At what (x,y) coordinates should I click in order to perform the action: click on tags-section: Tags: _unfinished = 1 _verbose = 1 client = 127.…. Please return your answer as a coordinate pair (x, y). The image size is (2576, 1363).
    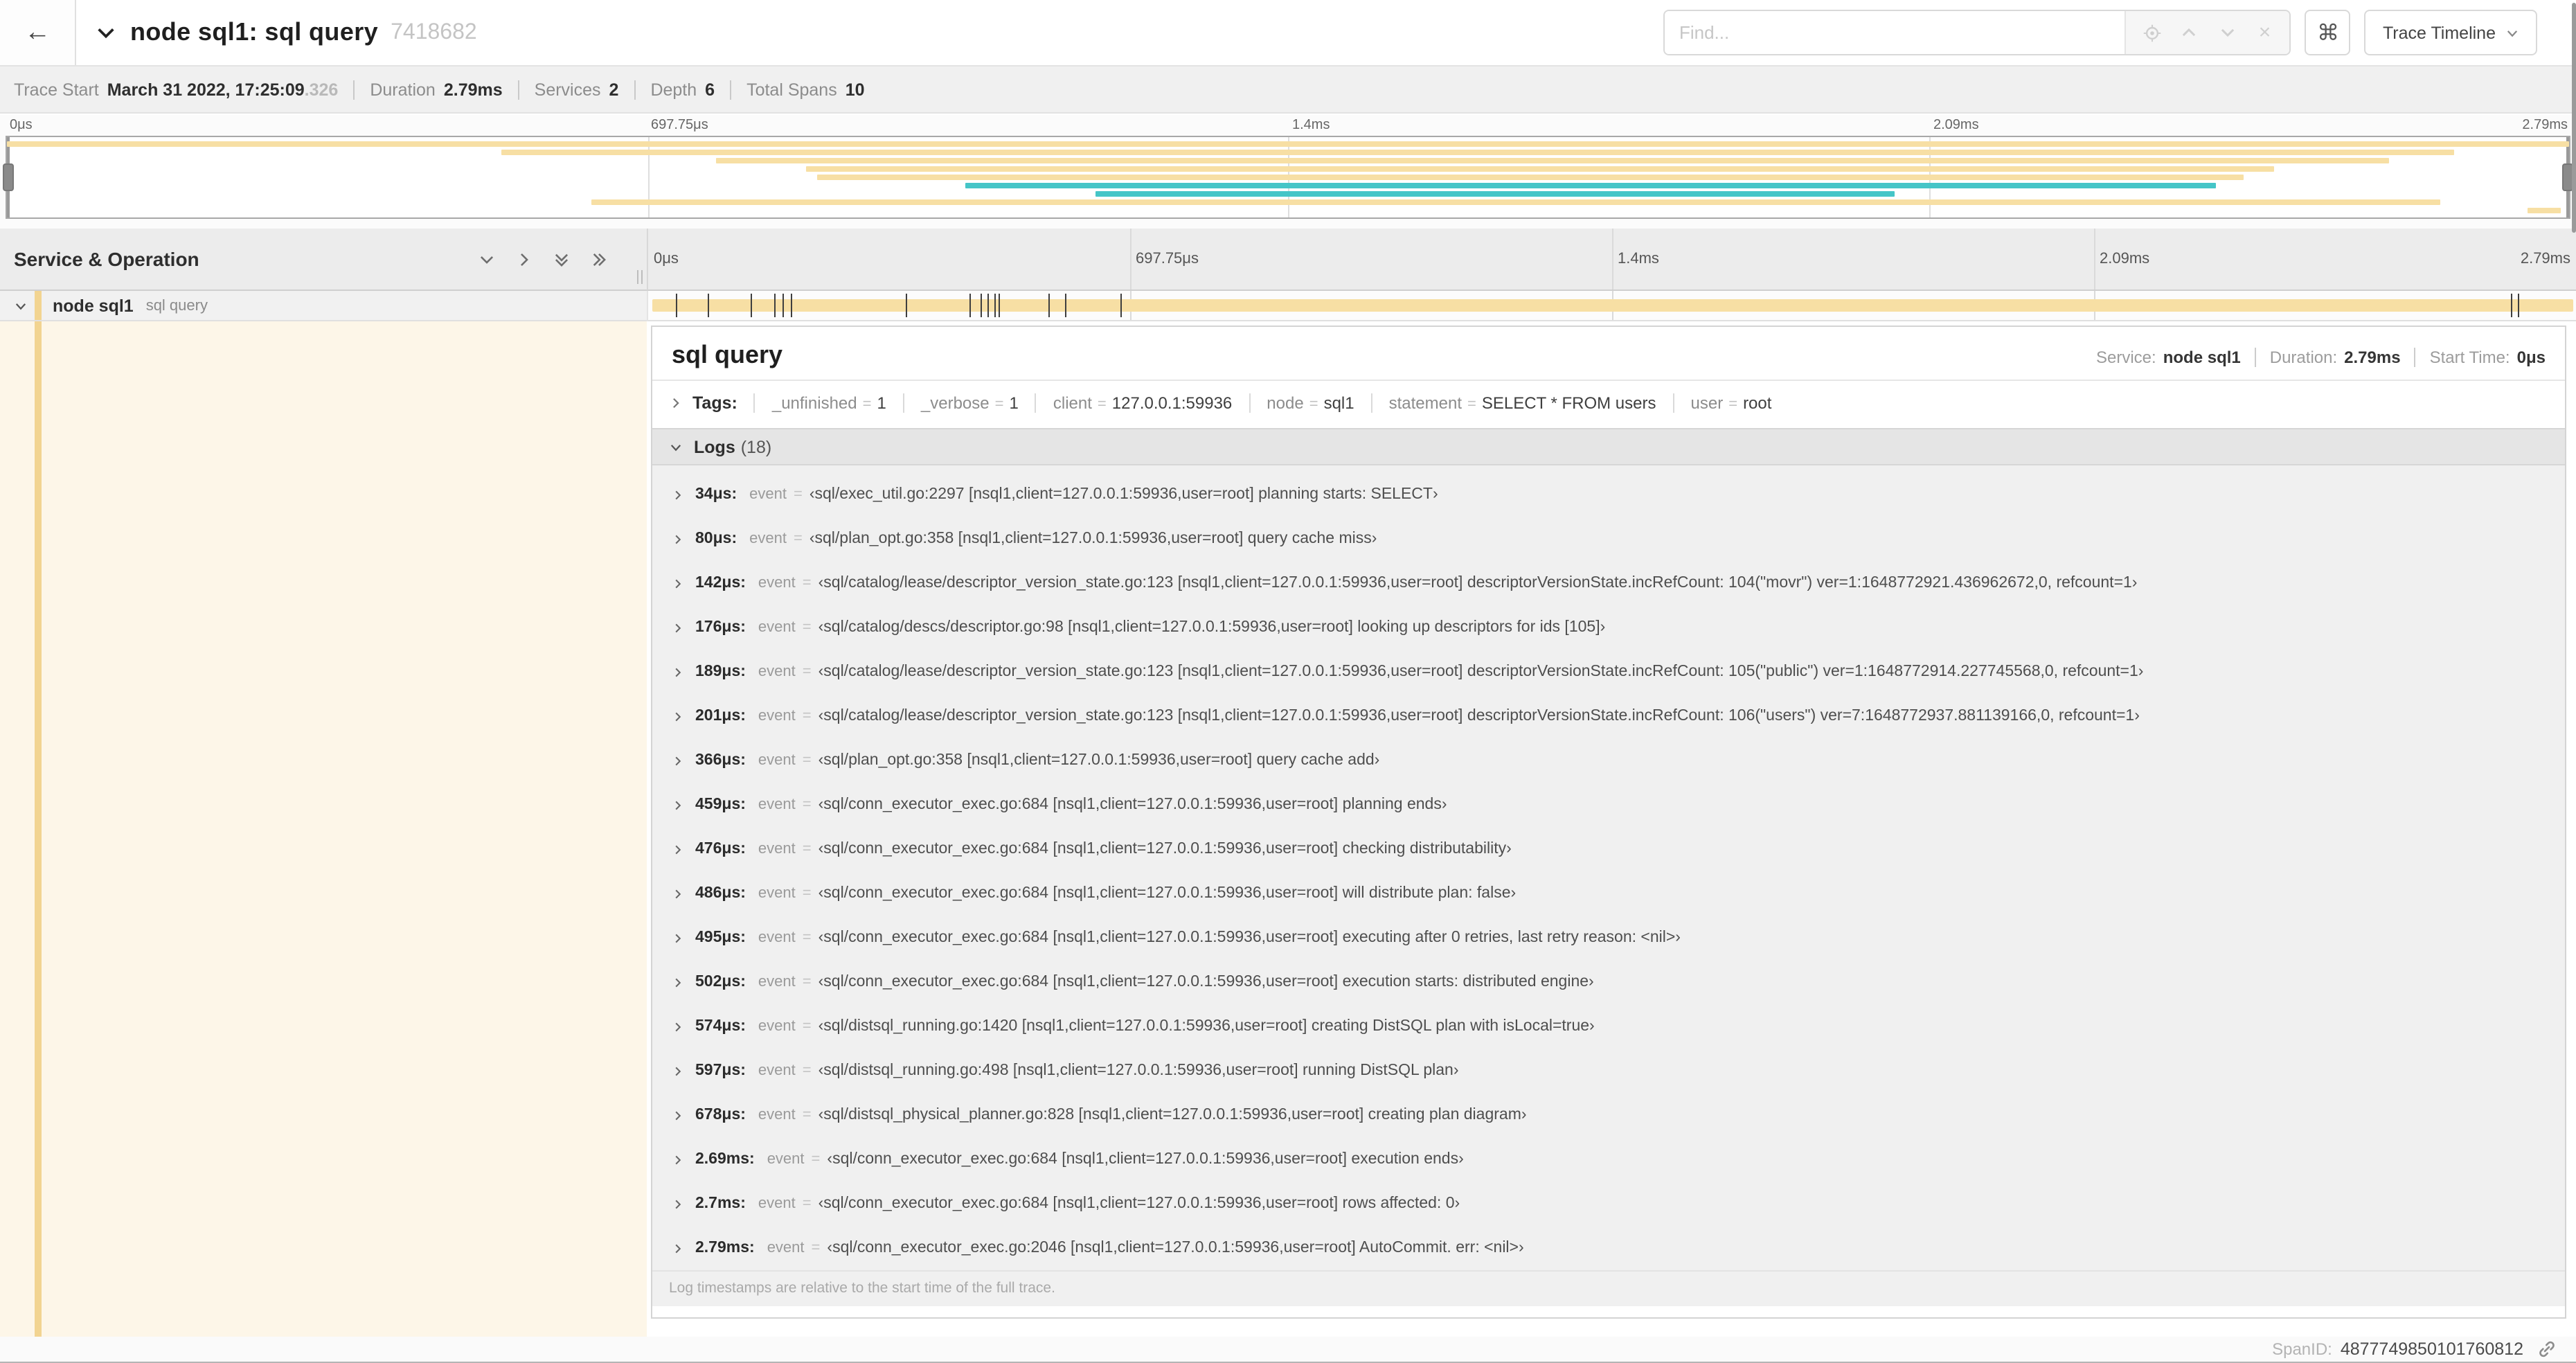
    Looking at the image, I should click on (1608, 403).